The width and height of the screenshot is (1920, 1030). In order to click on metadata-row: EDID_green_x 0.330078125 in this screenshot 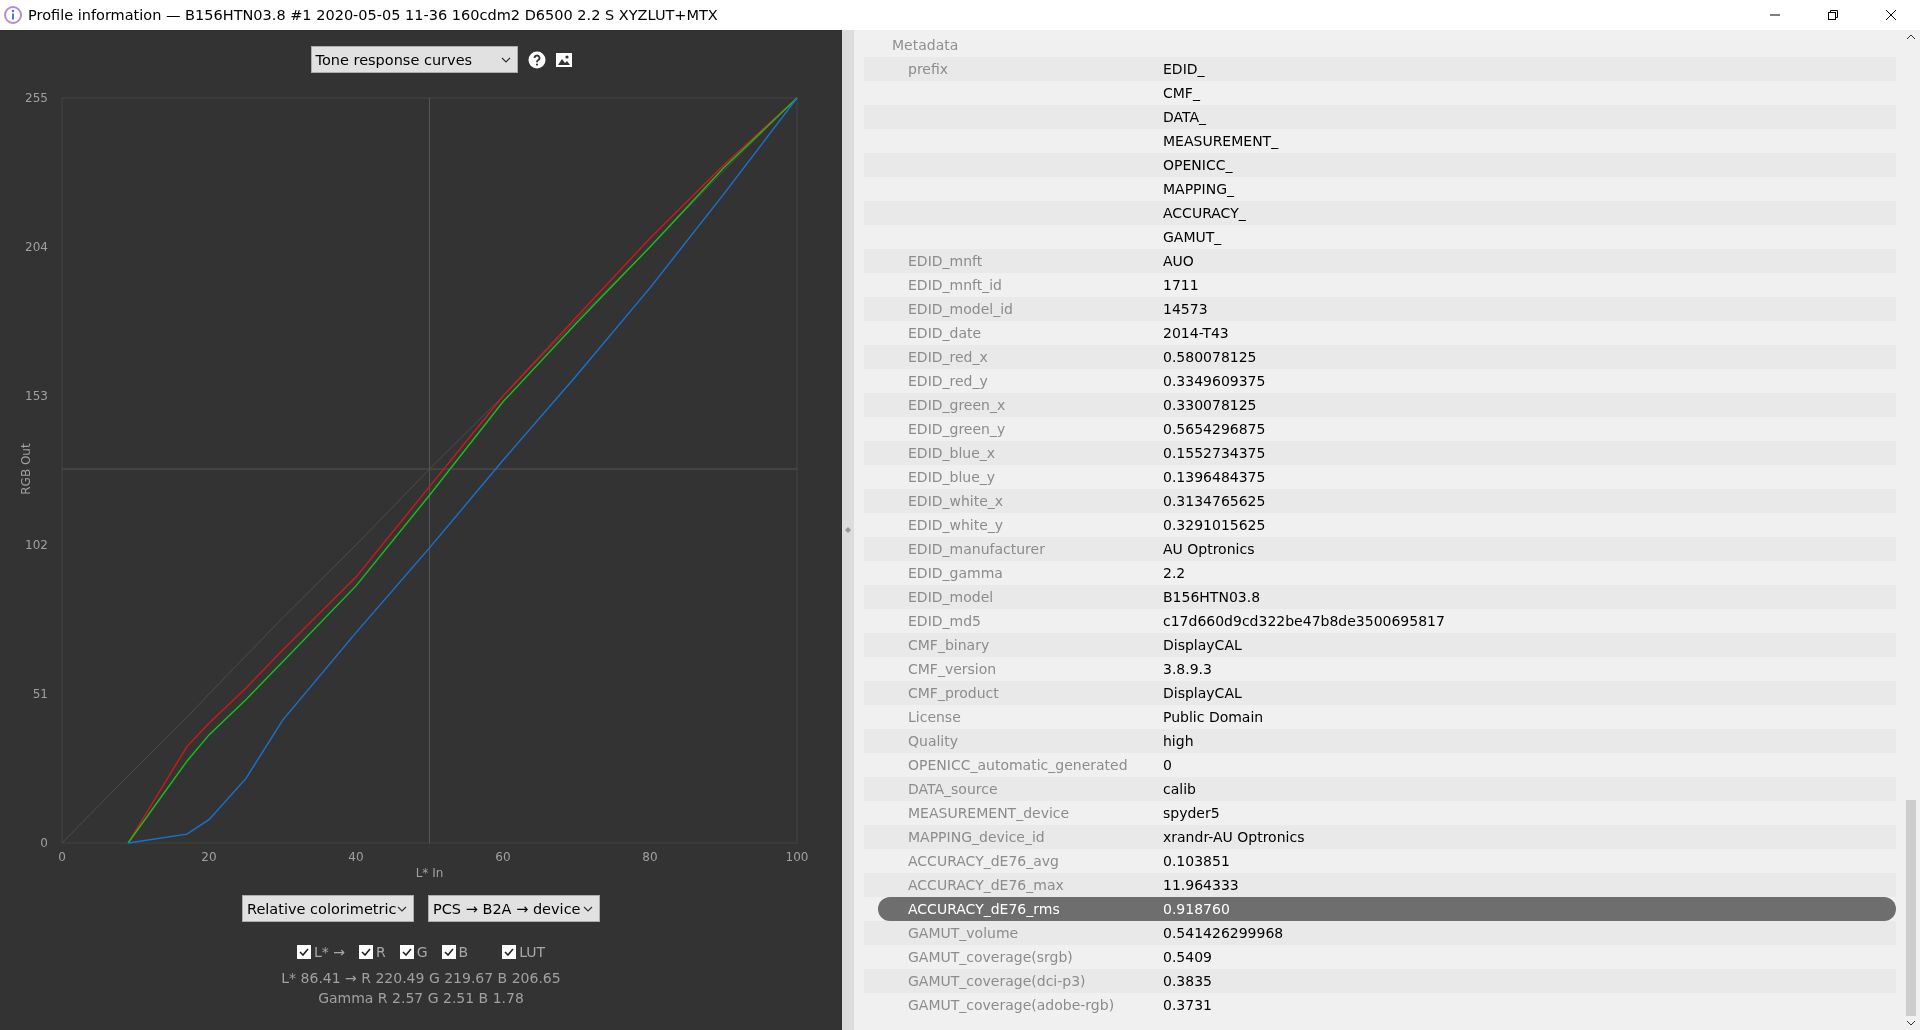, I will do `click(1380, 405)`.